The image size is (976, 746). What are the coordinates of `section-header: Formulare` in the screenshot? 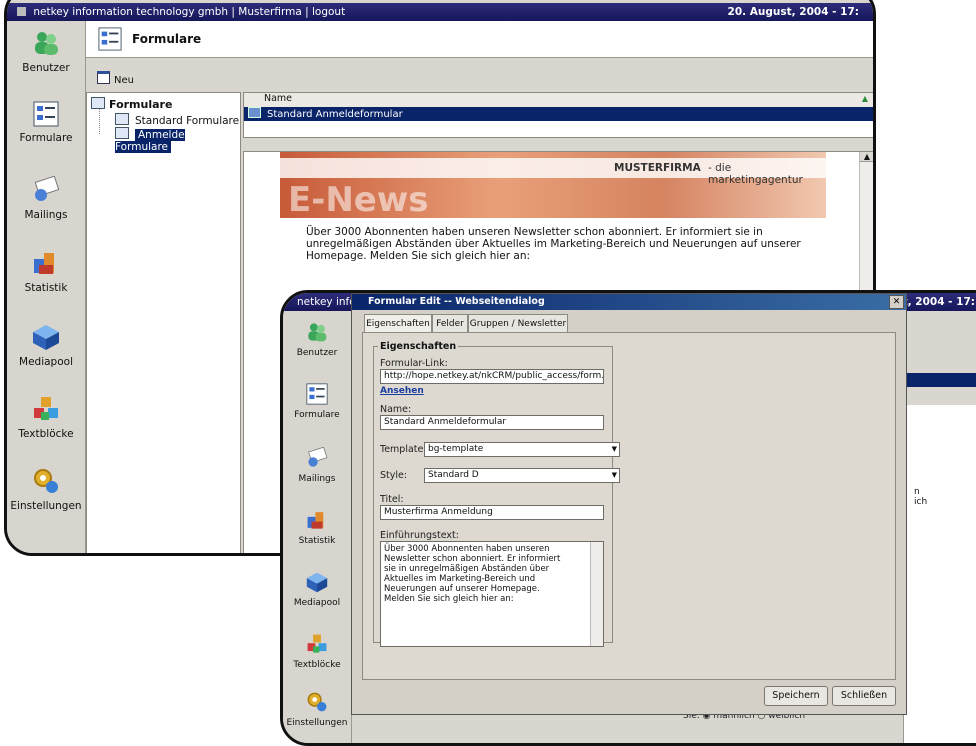 It's located at (479, 39).